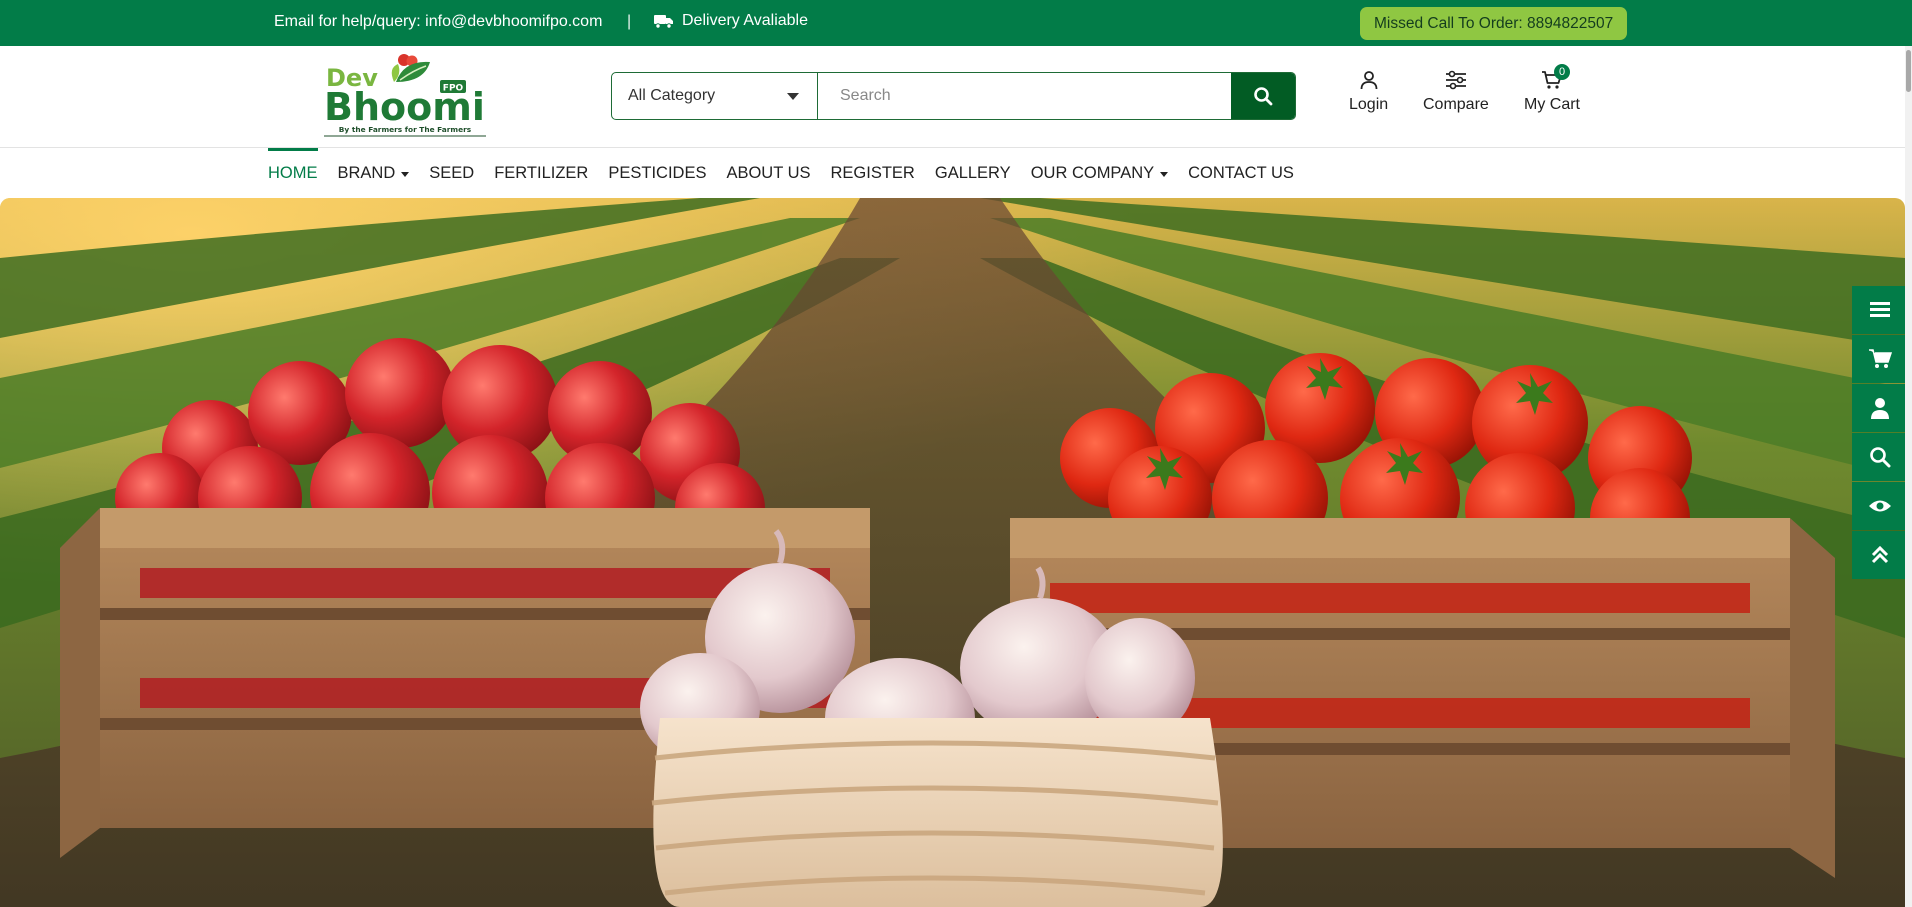 This screenshot has height=907, width=1912. What do you see at coordinates (1552, 104) in the screenshot?
I see `cart-label: My Cart` at bounding box center [1552, 104].